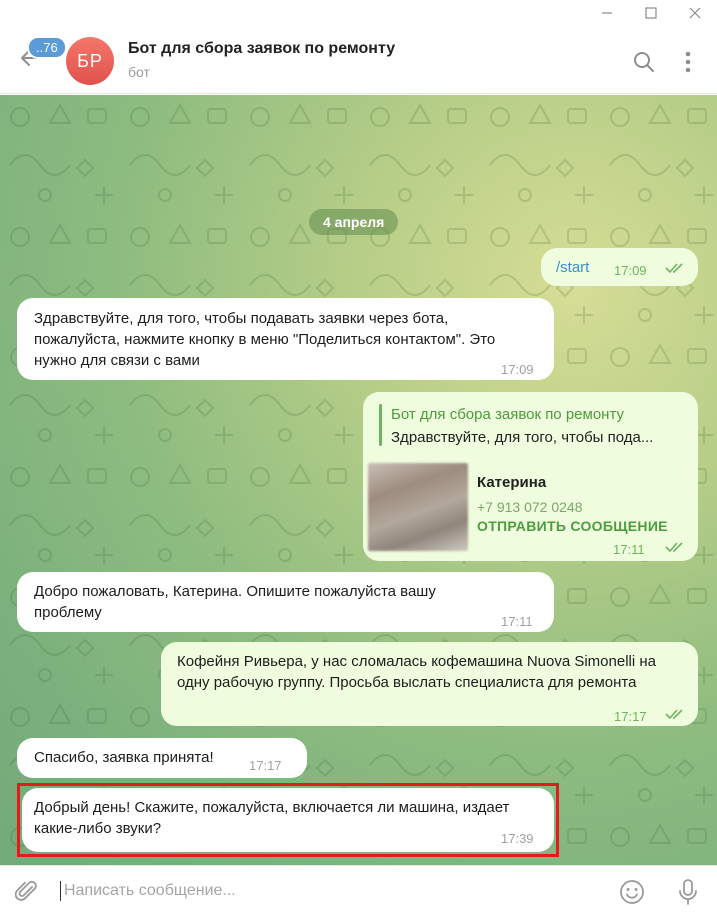 This screenshot has width=717, height=916. I want to click on contact-name: Катерина, so click(511, 482).